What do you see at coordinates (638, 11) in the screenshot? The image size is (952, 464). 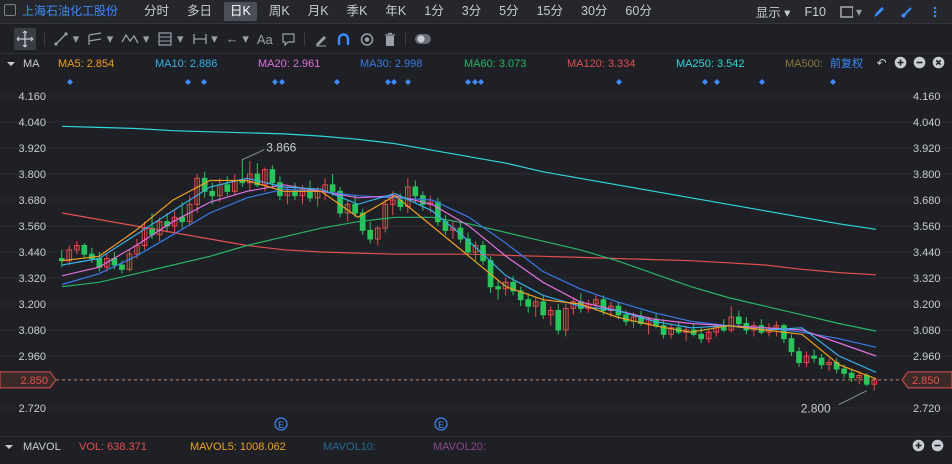 I see `period-tab: 60分` at bounding box center [638, 11].